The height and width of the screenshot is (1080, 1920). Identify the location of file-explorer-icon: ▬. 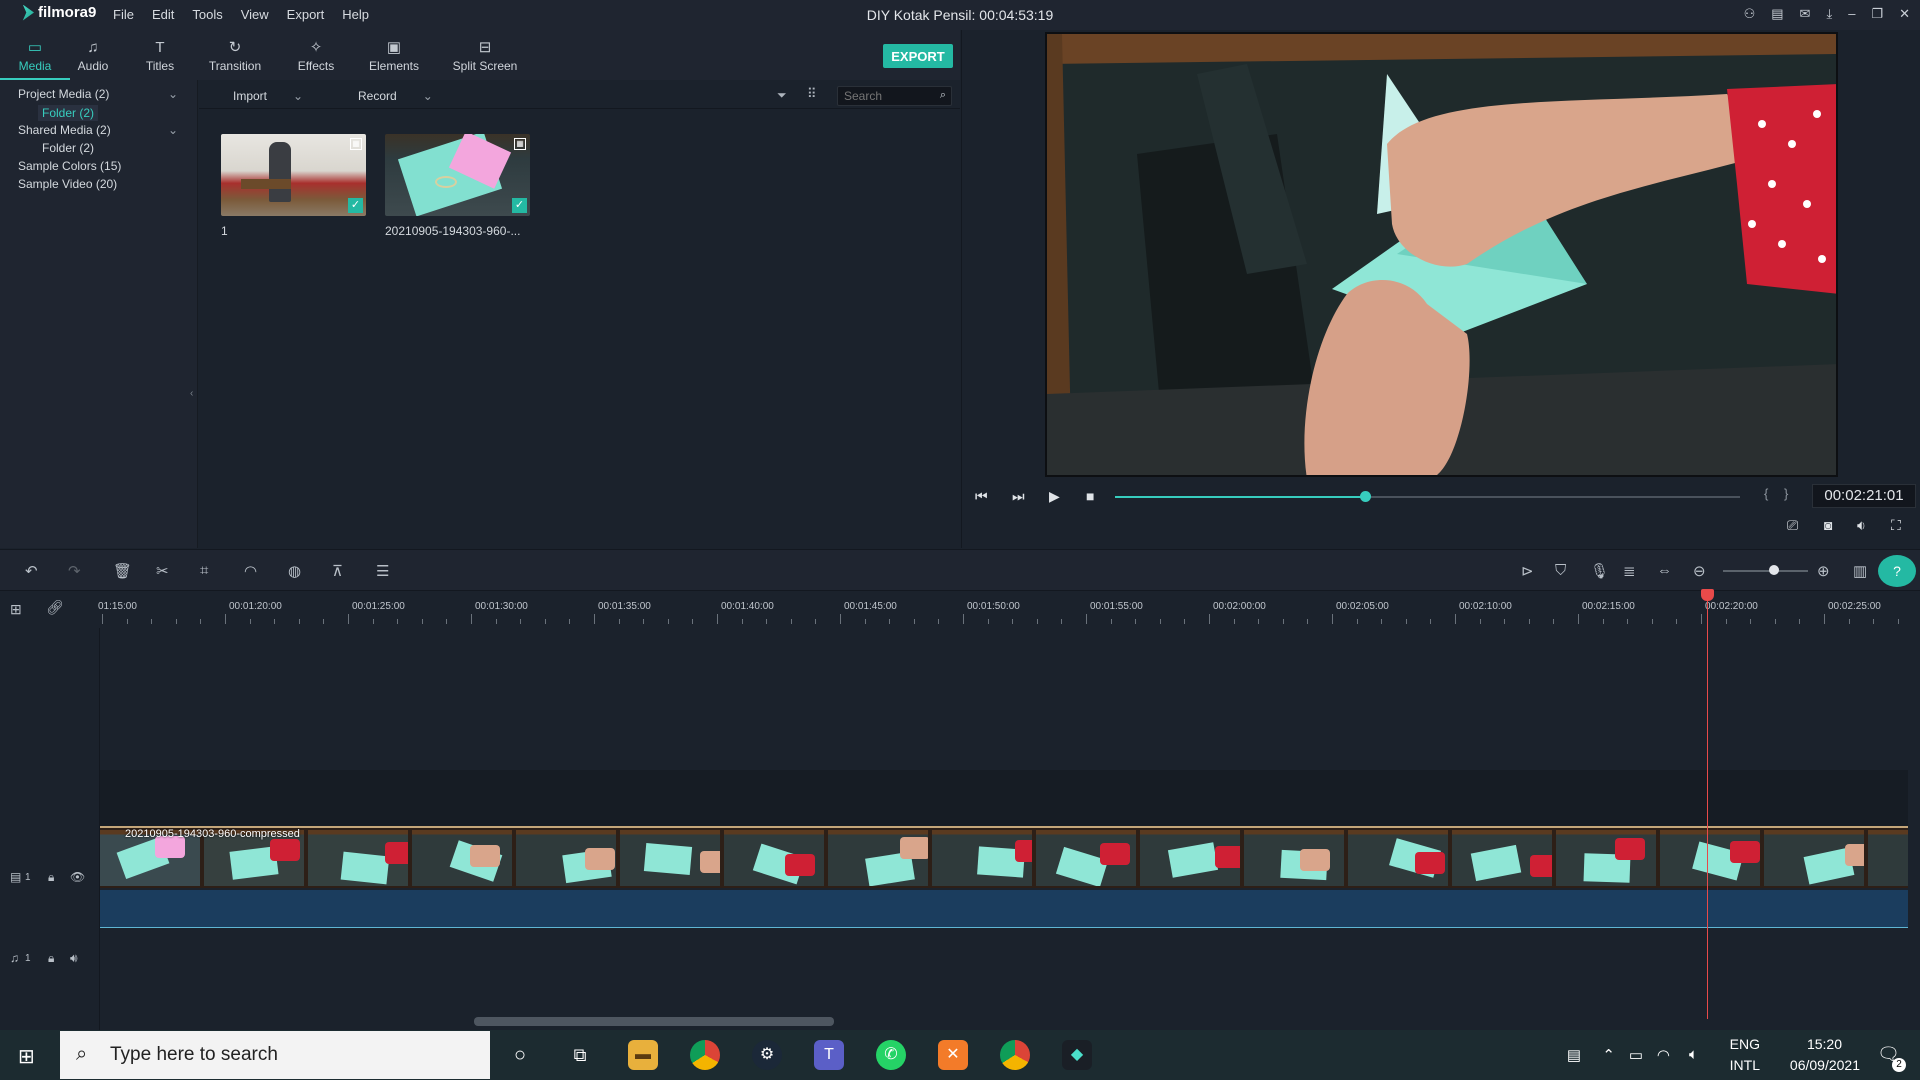
(643, 1055).